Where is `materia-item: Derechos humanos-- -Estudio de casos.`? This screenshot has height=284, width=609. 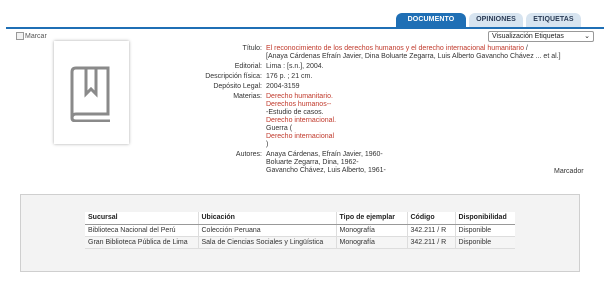 materia-item: Derechos humanos-- -Estudio de casos. is located at coordinates (431, 109).